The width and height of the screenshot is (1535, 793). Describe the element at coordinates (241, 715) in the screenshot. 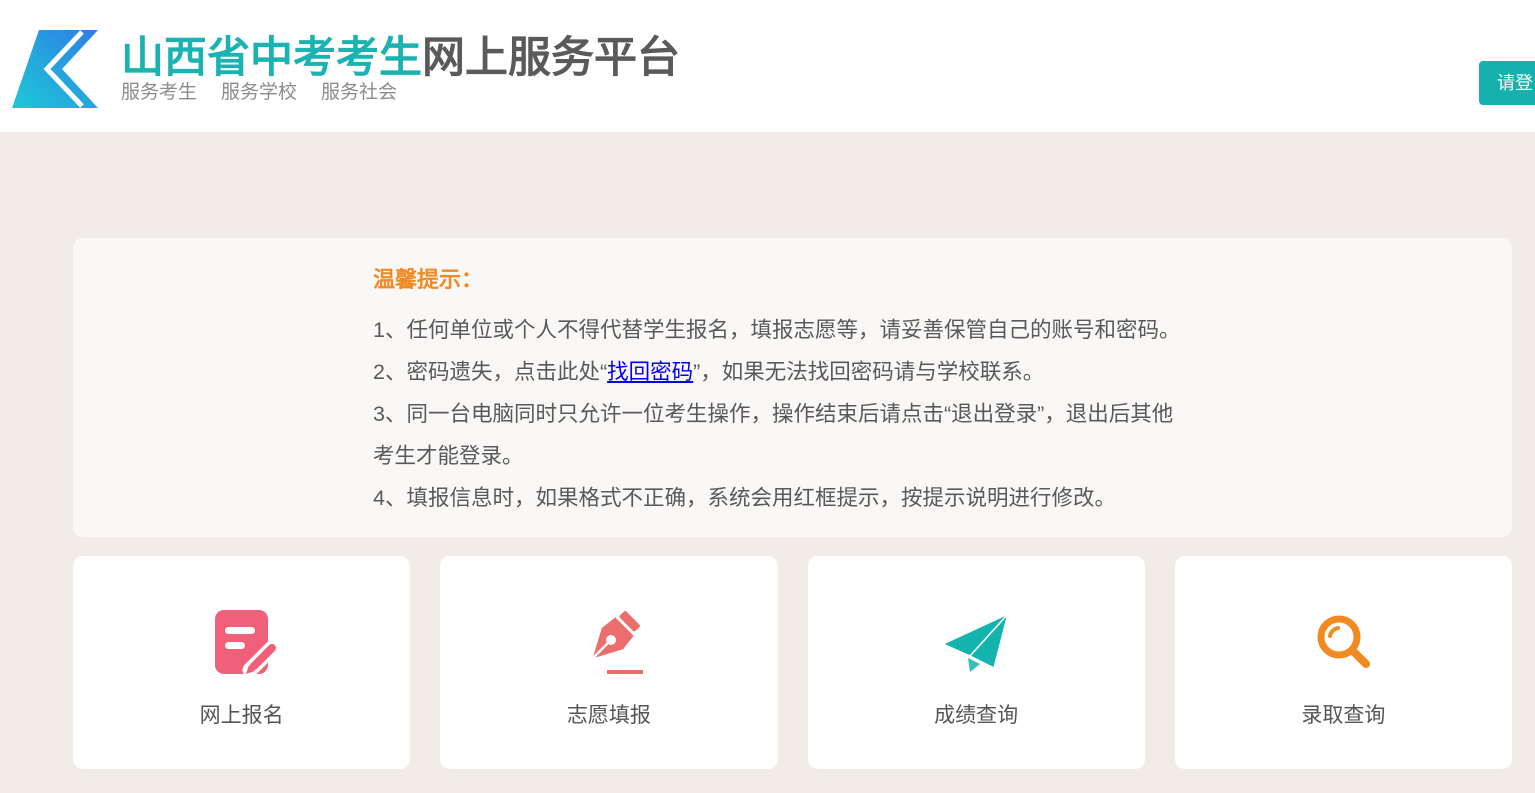

I see `service-label: 网上报名` at that location.